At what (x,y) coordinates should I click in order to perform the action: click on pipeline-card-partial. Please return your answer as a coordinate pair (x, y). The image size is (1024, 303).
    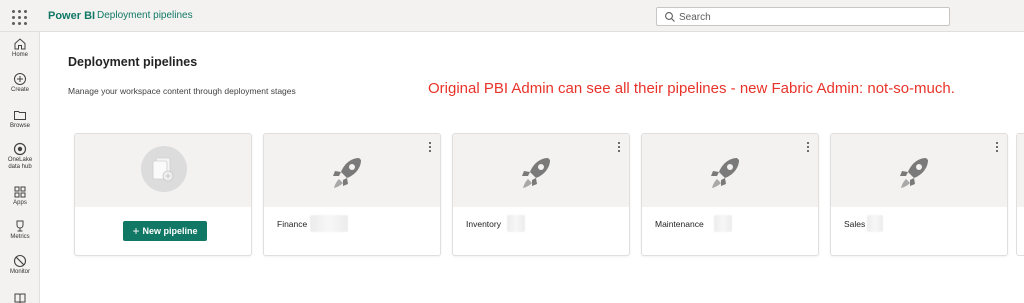
    Looking at the image, I should click on (1020, 194).